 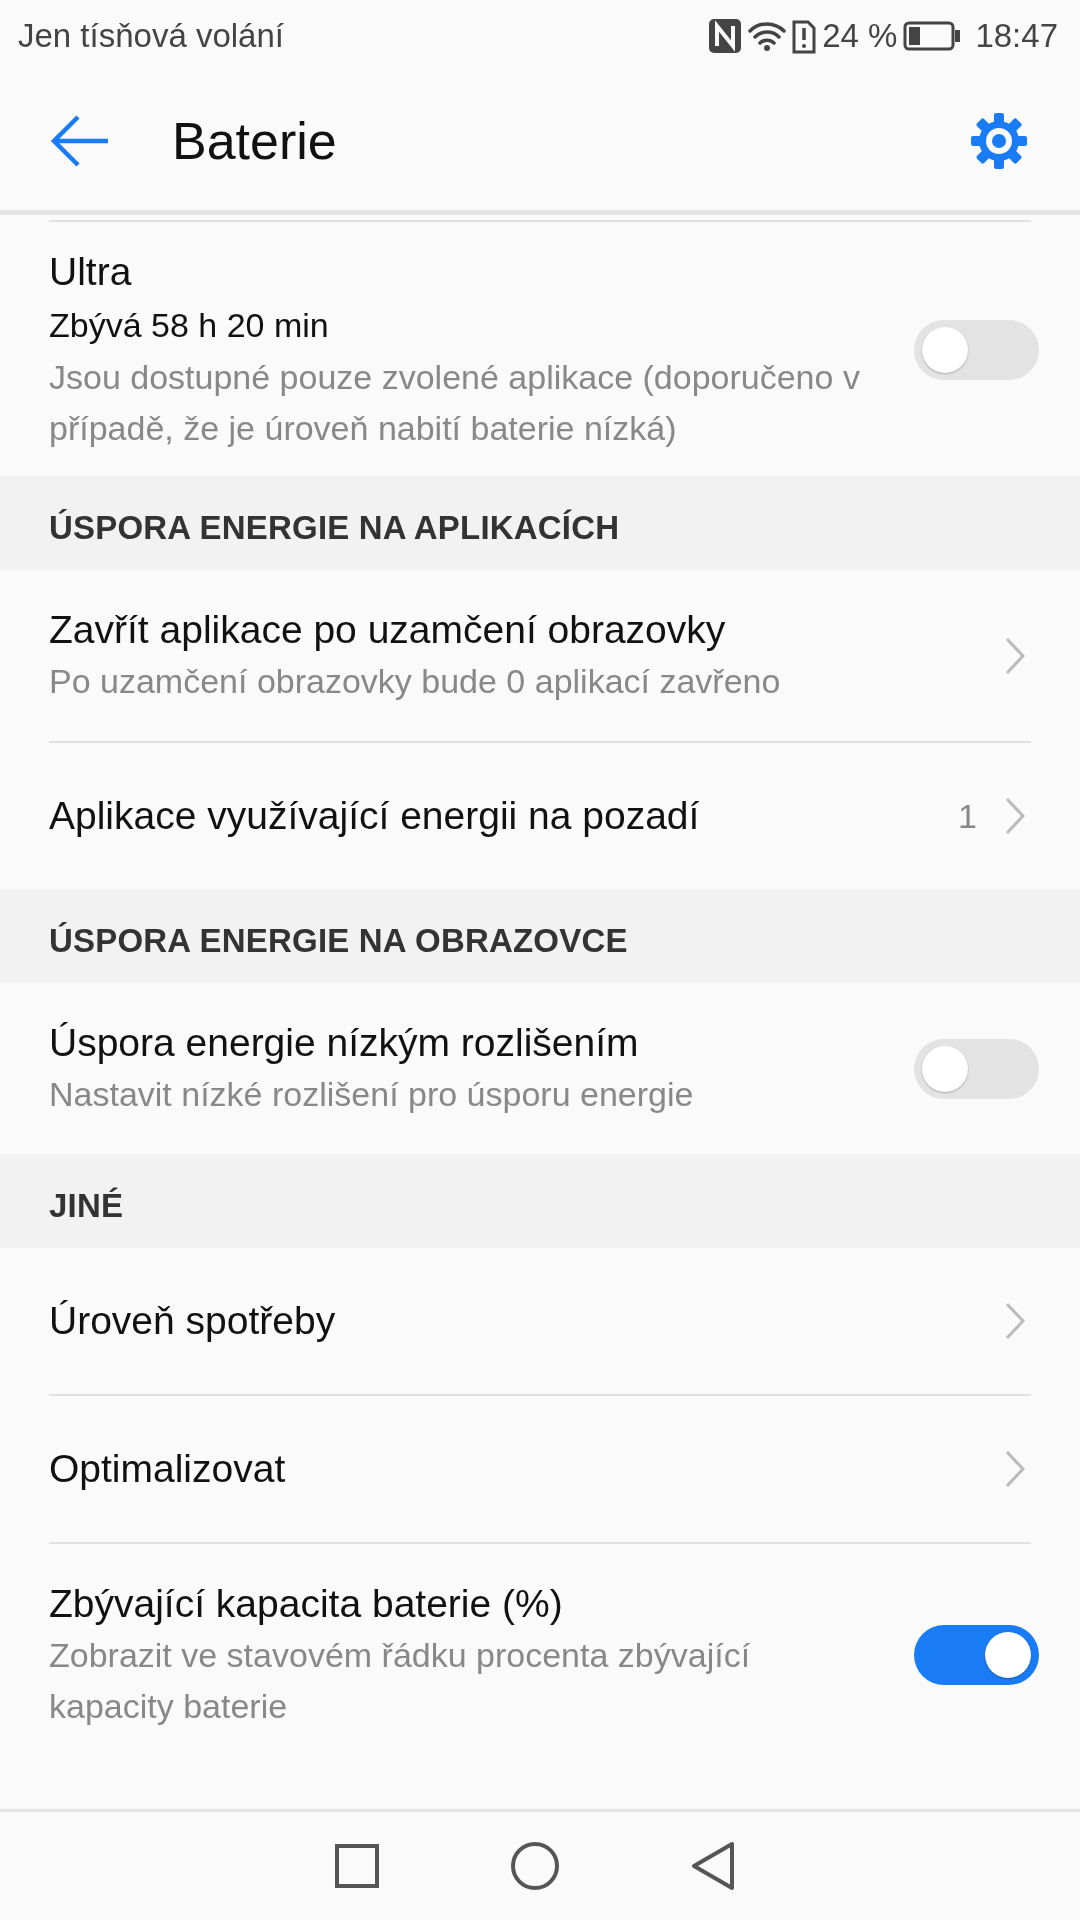 What do you see at coordinates (415, 681) in the screenshot?
I see `setting-description: Po uzamčení obrazovky bude 0 aplikací zavřeno` at bounding box center [415, 681].